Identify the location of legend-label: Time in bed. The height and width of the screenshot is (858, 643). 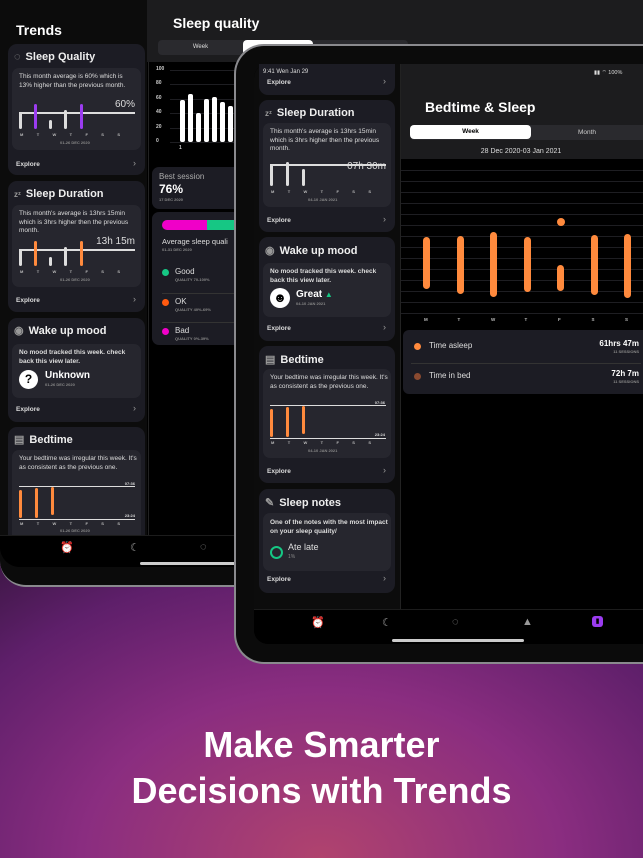
(450, 375).